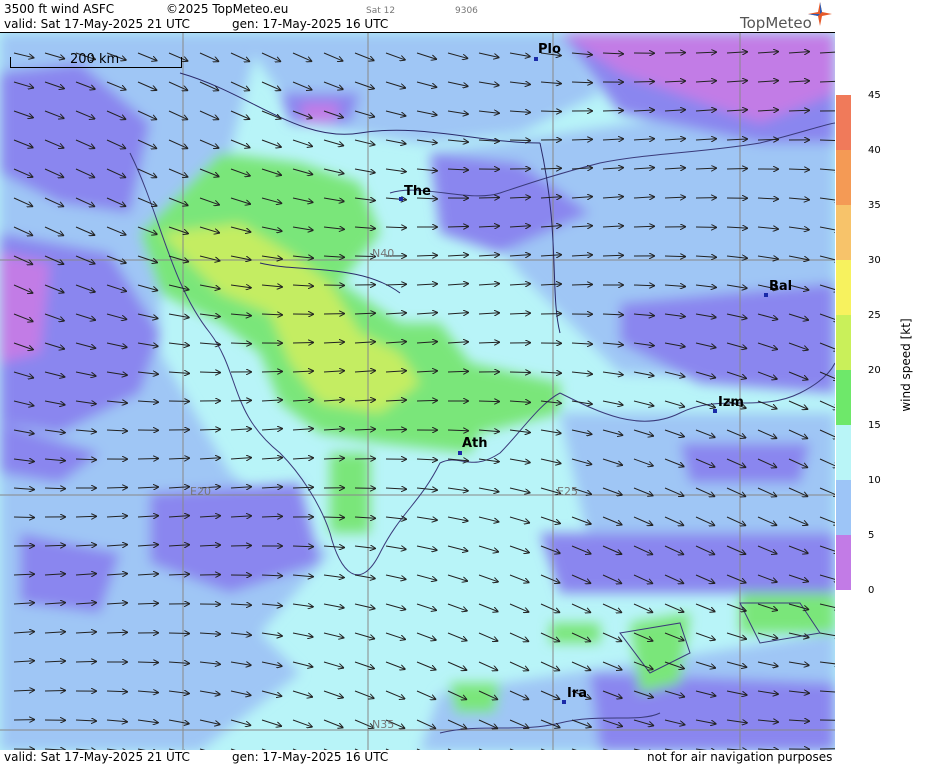  Describe the element at coordinates (820, 14) in the screenshot. I see `compass-star-icon` at that location.